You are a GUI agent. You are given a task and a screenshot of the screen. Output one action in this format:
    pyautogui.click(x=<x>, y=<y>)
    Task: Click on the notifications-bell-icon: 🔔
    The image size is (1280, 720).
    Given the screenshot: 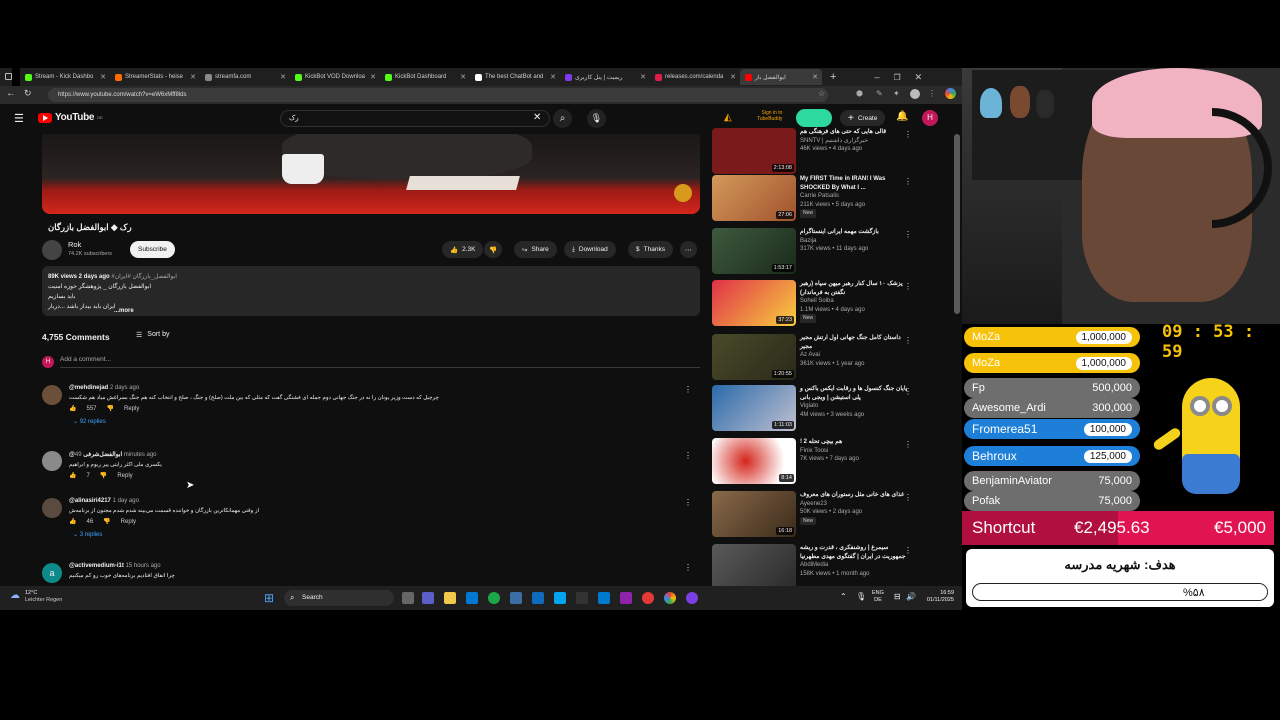 What is the action you would take?
    pyautogui.click(x=902, y=116)
    